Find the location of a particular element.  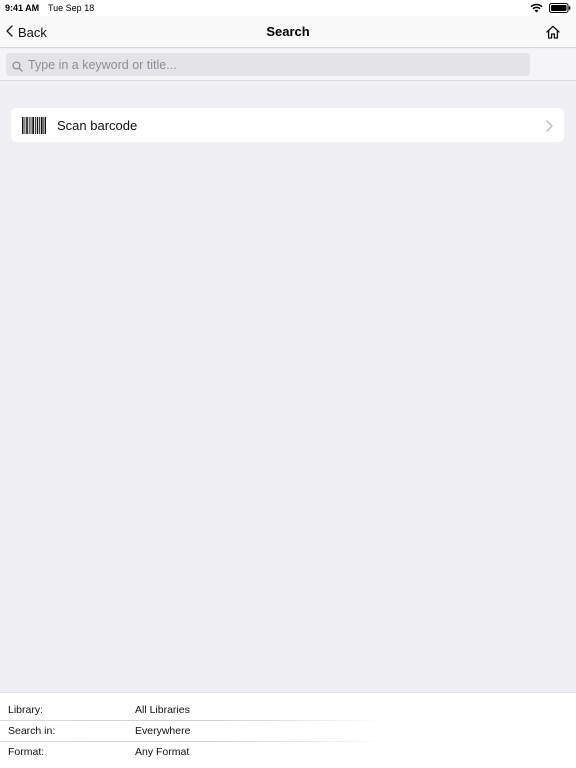

page-title: Search is located at coordinates (288, 31).